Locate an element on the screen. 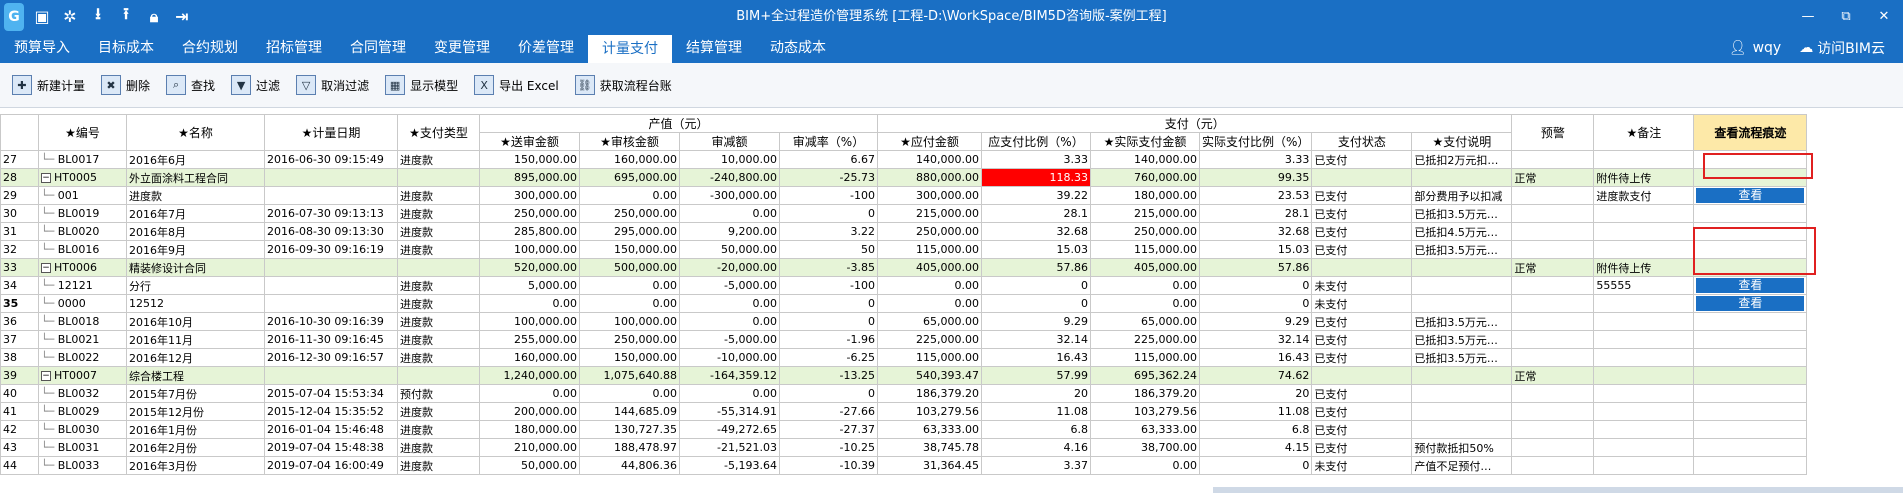  cell-code: └─ BL0032 is located at coordinates (82, 393).